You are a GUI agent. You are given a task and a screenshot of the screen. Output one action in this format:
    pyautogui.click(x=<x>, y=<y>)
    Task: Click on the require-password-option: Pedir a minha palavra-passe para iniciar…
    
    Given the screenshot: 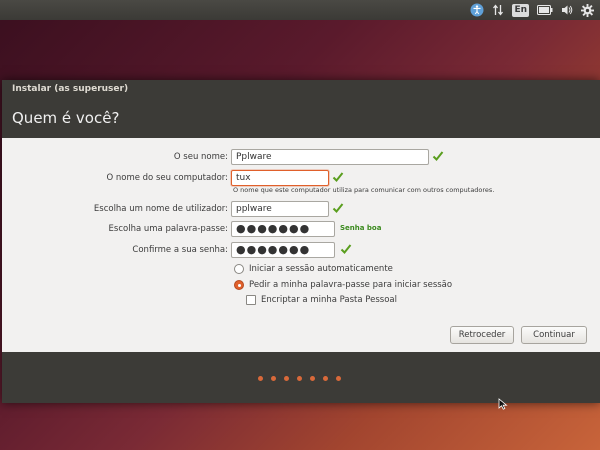 What is the action you would take?
    pyautogui.click(x=343, y=285)
    